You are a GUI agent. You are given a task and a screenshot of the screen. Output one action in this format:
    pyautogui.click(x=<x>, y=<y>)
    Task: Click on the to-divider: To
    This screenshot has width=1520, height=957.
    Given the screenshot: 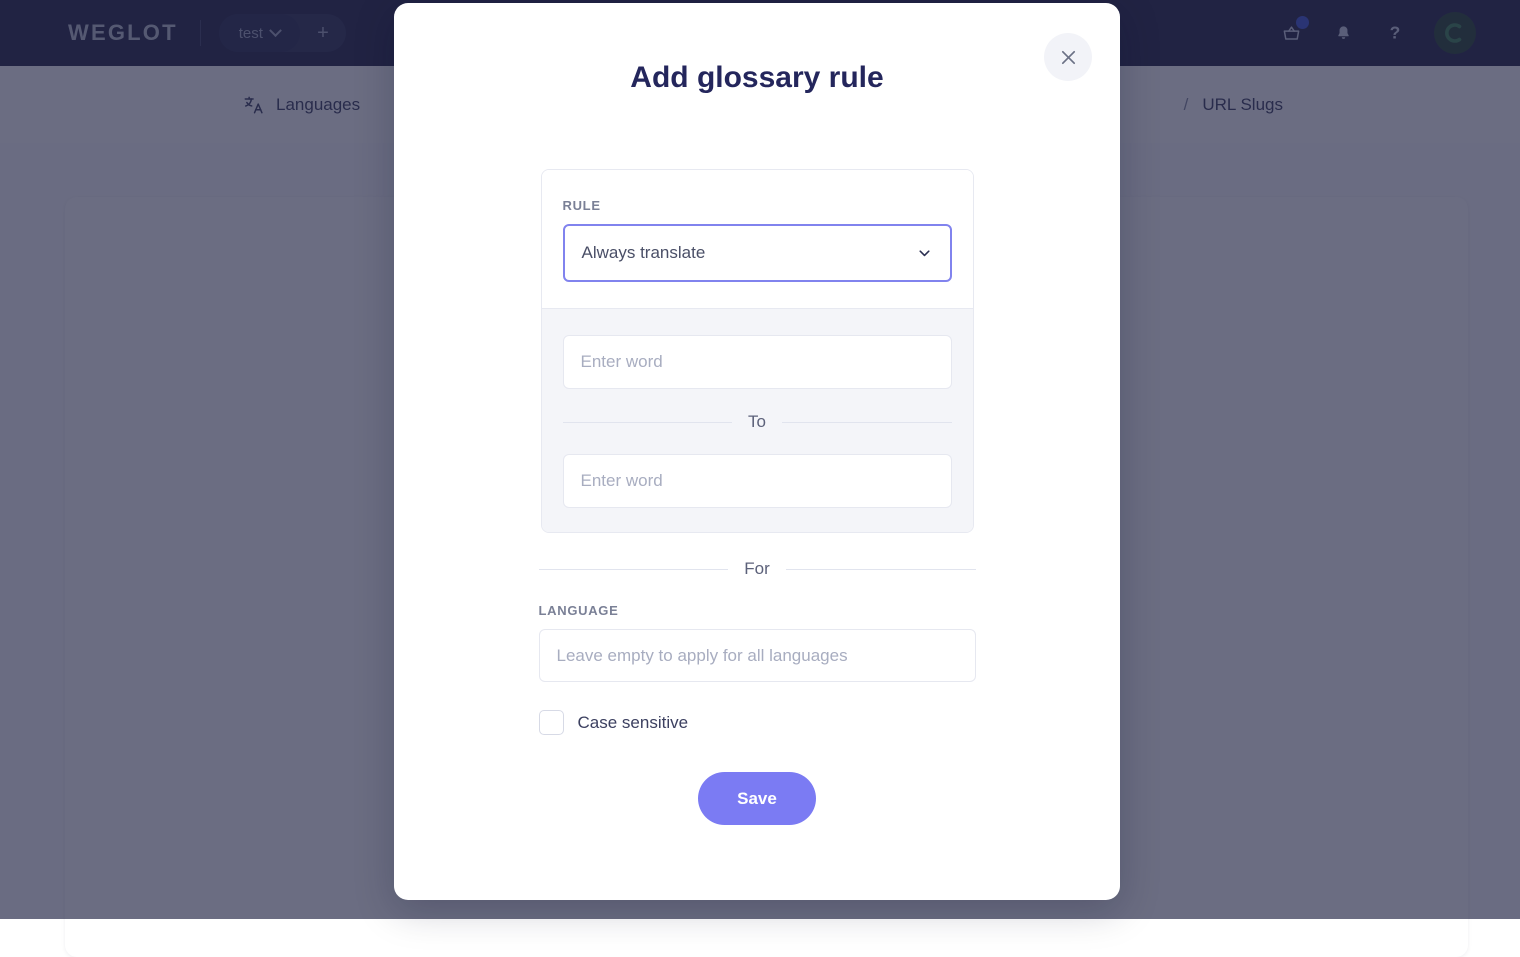 What is the action you would take?
    pyautogui.click(x=757, y=422)
    